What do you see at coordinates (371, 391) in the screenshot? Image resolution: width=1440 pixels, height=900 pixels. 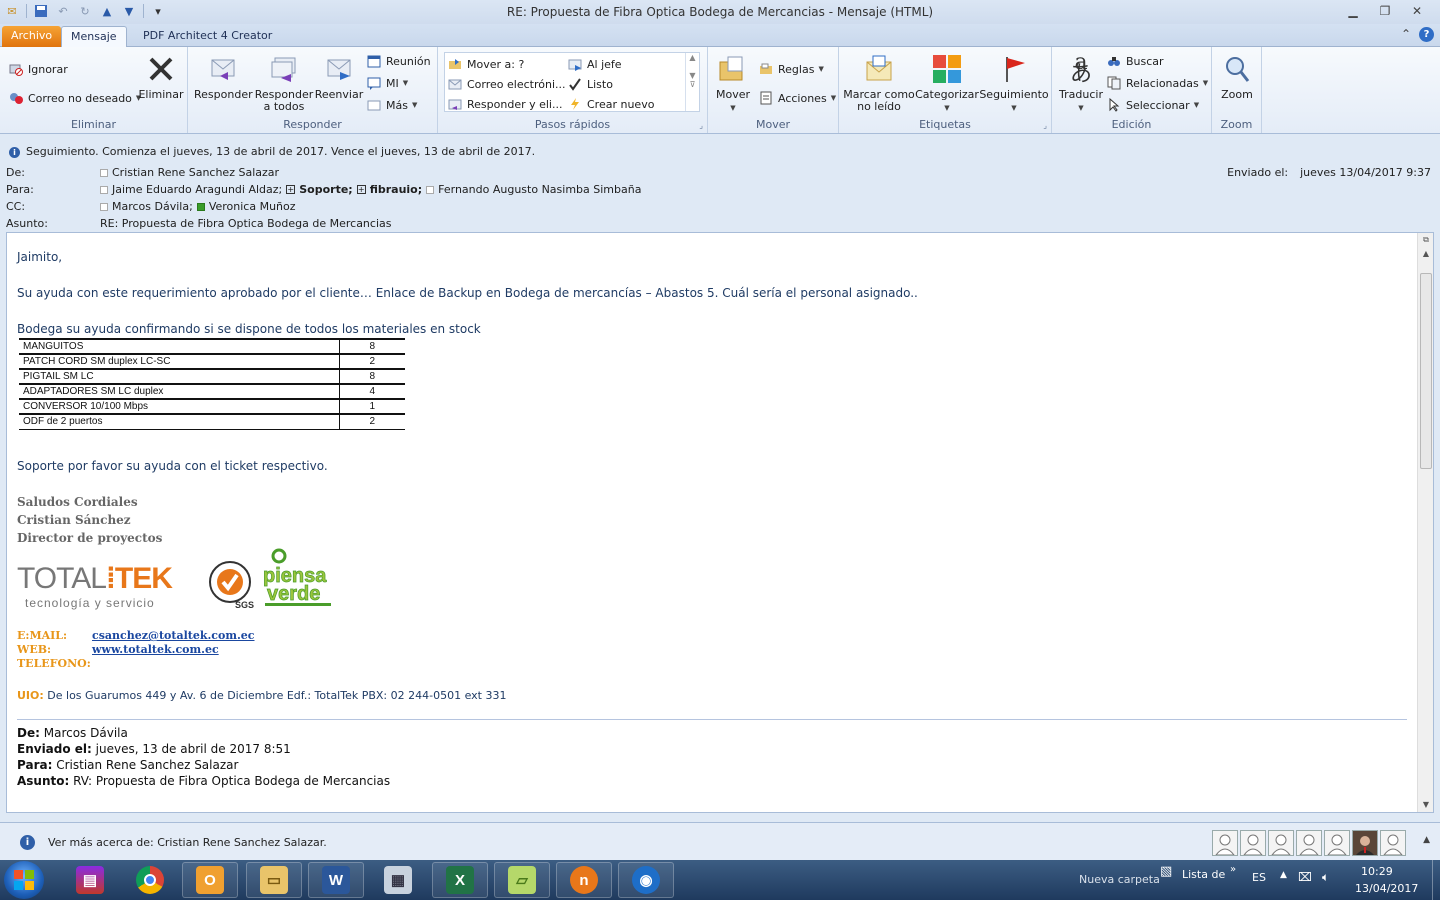 I see `material-quantity: 4` at bounding box center [371, 391].